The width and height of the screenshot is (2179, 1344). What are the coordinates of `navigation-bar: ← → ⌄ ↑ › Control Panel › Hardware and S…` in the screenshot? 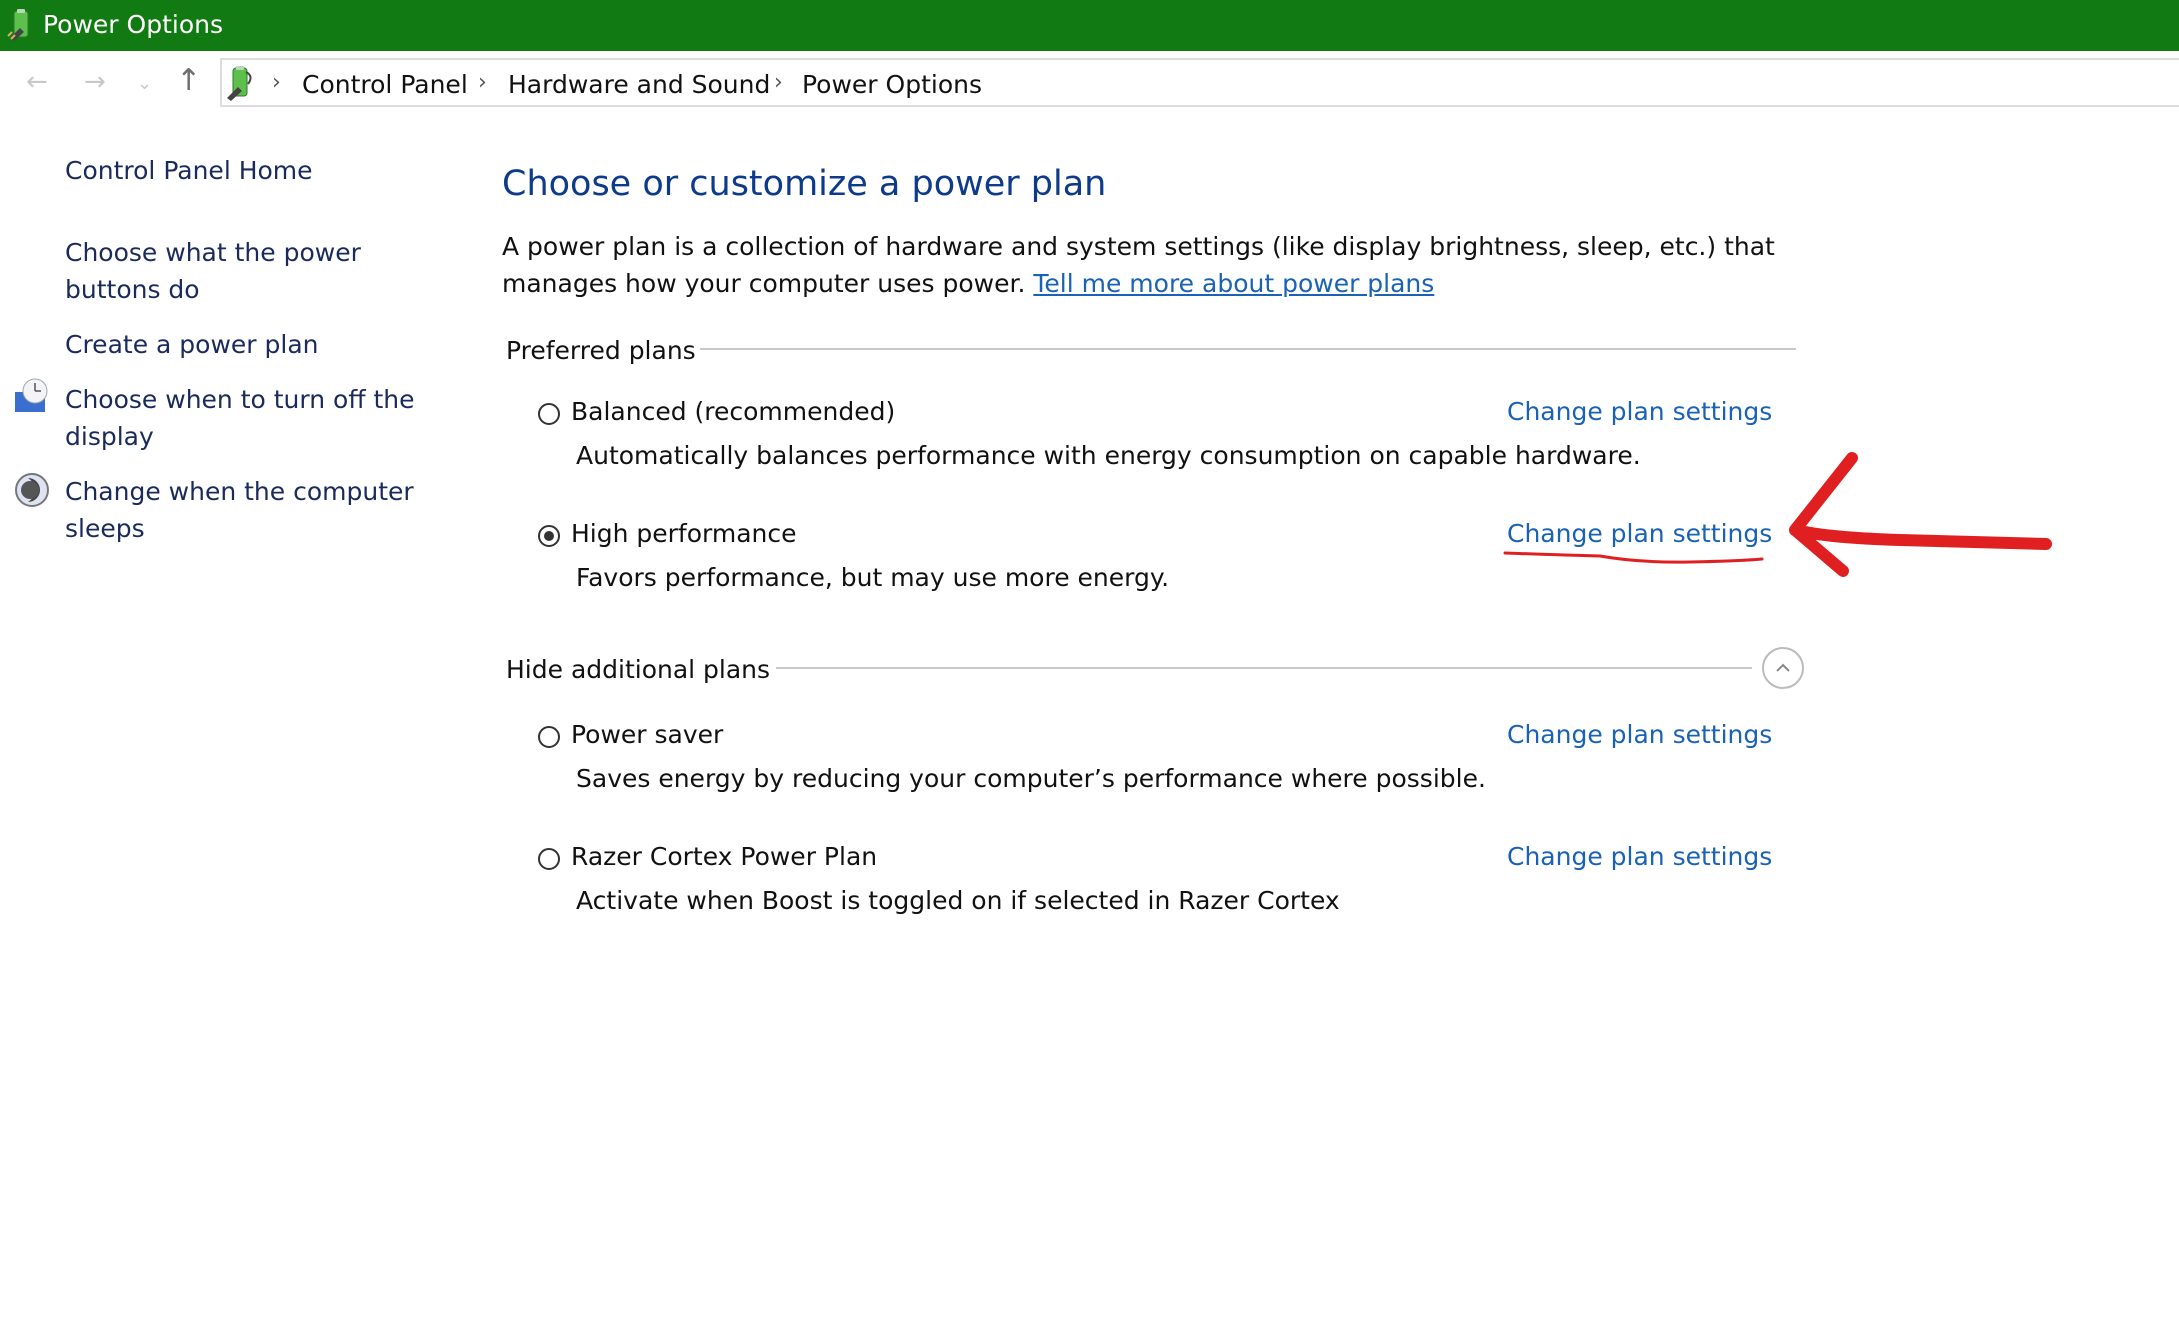 It's located at (1089, 82).